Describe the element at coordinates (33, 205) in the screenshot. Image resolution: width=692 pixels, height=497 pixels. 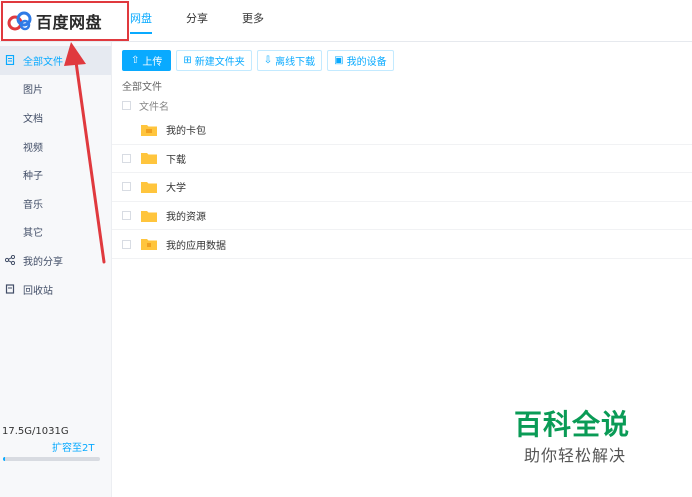
I see `sidebar-item-label: 音乐` at that location.